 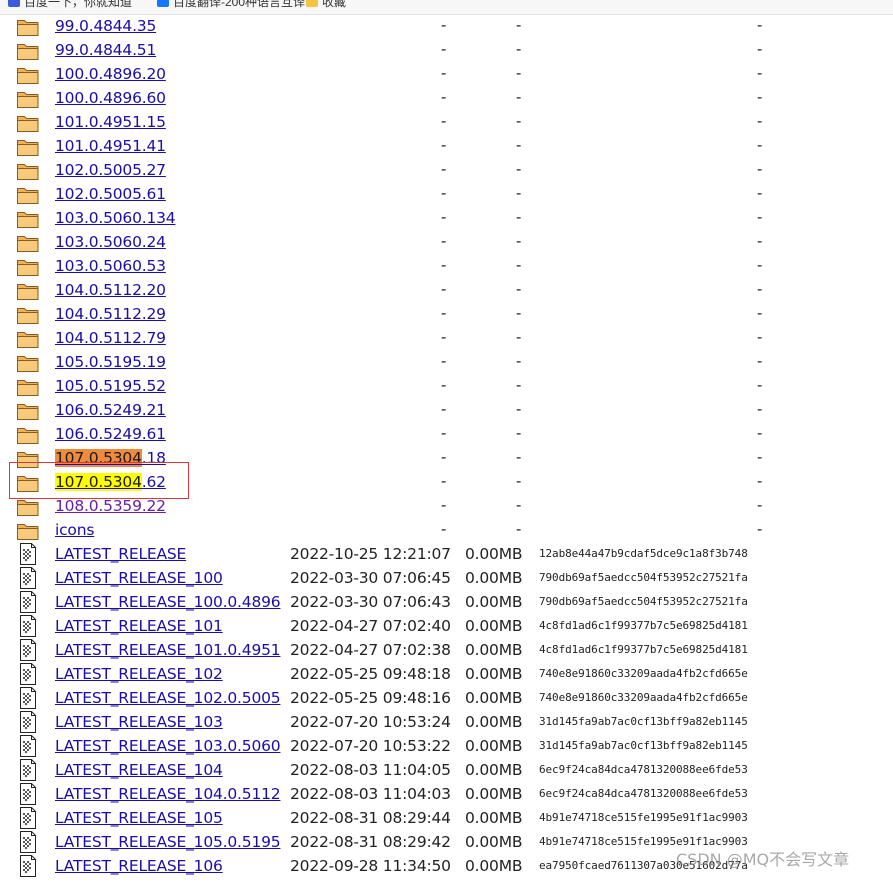 What do you see at coordinates (446, 74) in the screenshot?
I see `folder-row: 100.0.4896.20 - - -` at bounding box center [446, 74].